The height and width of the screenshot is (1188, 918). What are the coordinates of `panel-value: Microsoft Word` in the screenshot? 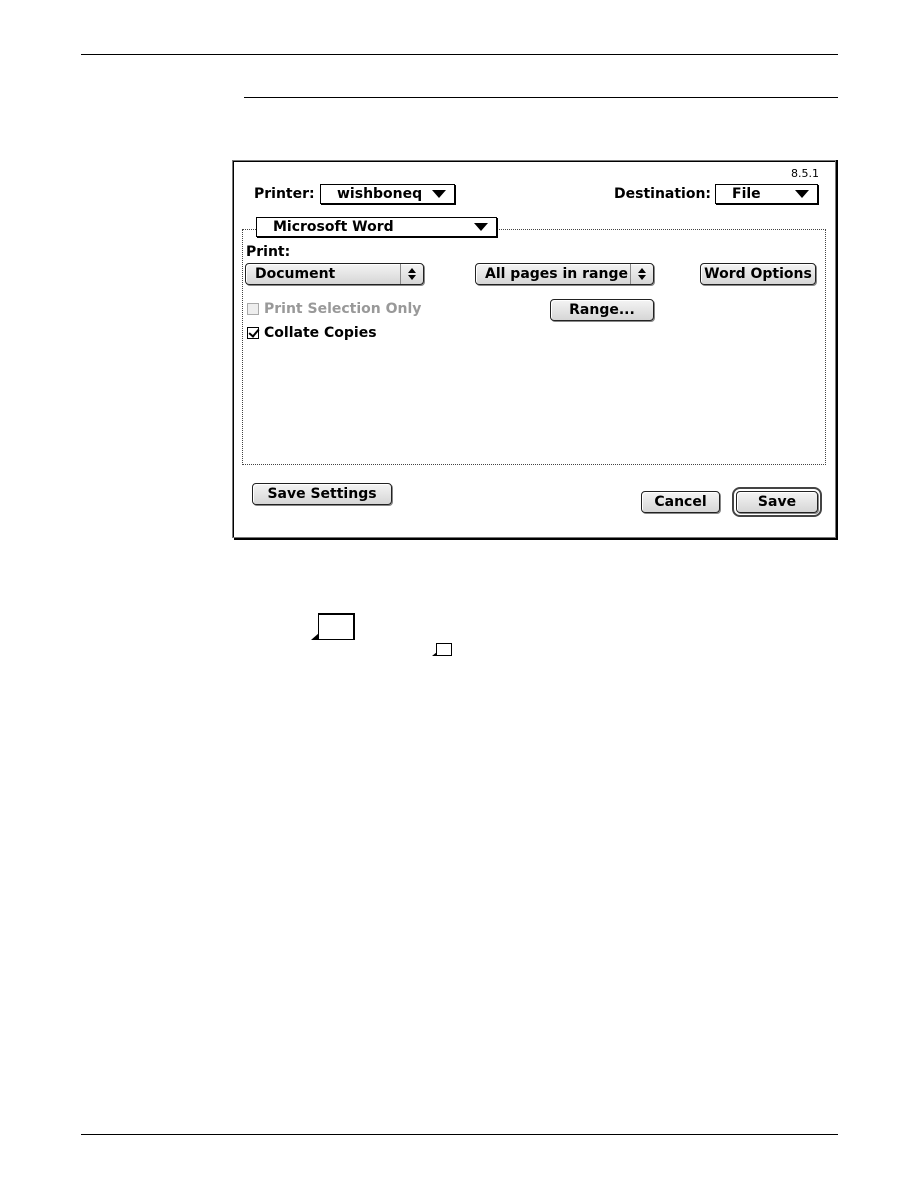 It's located at (333, 227).